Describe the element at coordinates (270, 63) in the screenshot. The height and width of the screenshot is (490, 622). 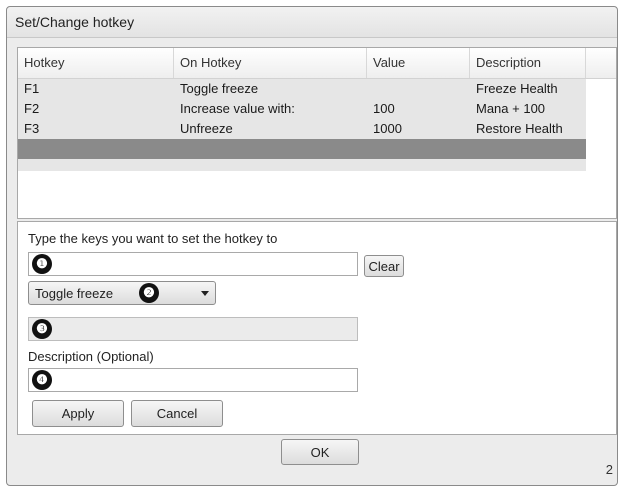
I see `column-header-on-hotkey: On Hotkey` at that location.